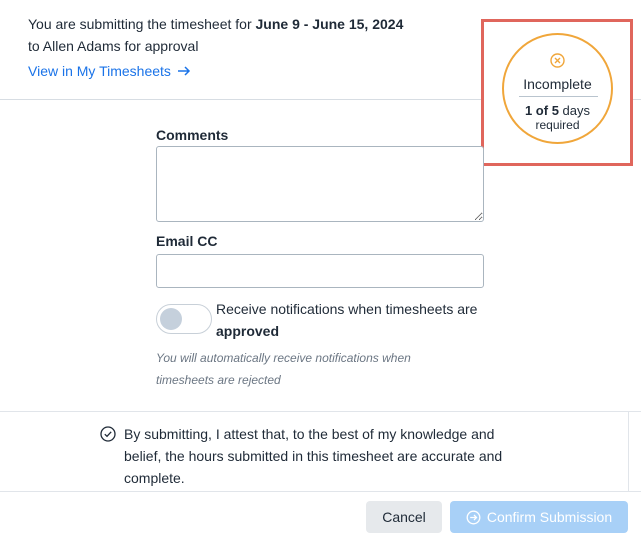 The width and height of the screenshot is (641, 539). I want to click on comments-textarea, so click(320, 184).